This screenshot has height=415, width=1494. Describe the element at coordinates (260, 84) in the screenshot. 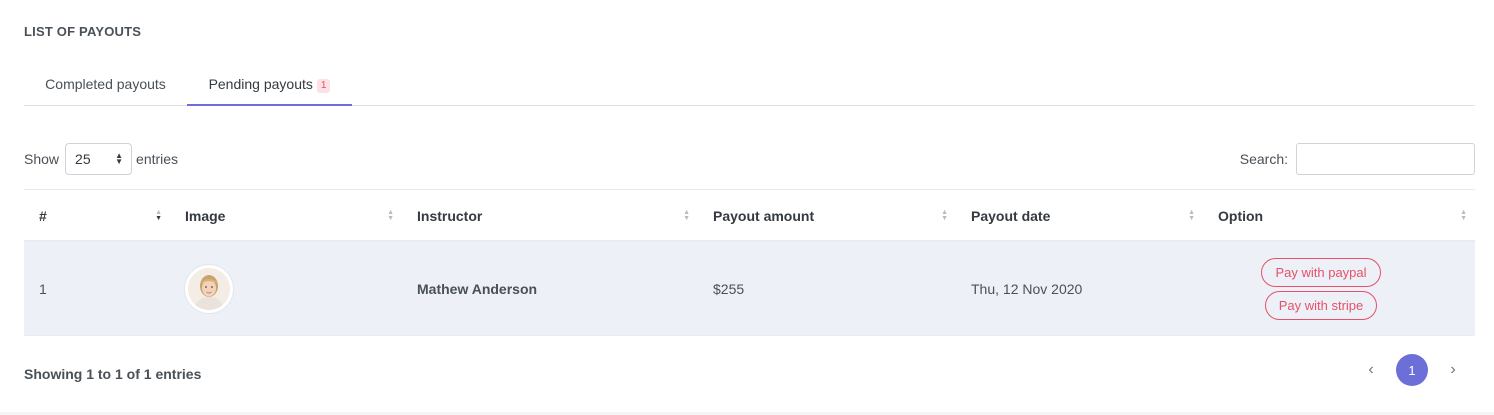

I see `tab-label: Pending payouts` at that location.